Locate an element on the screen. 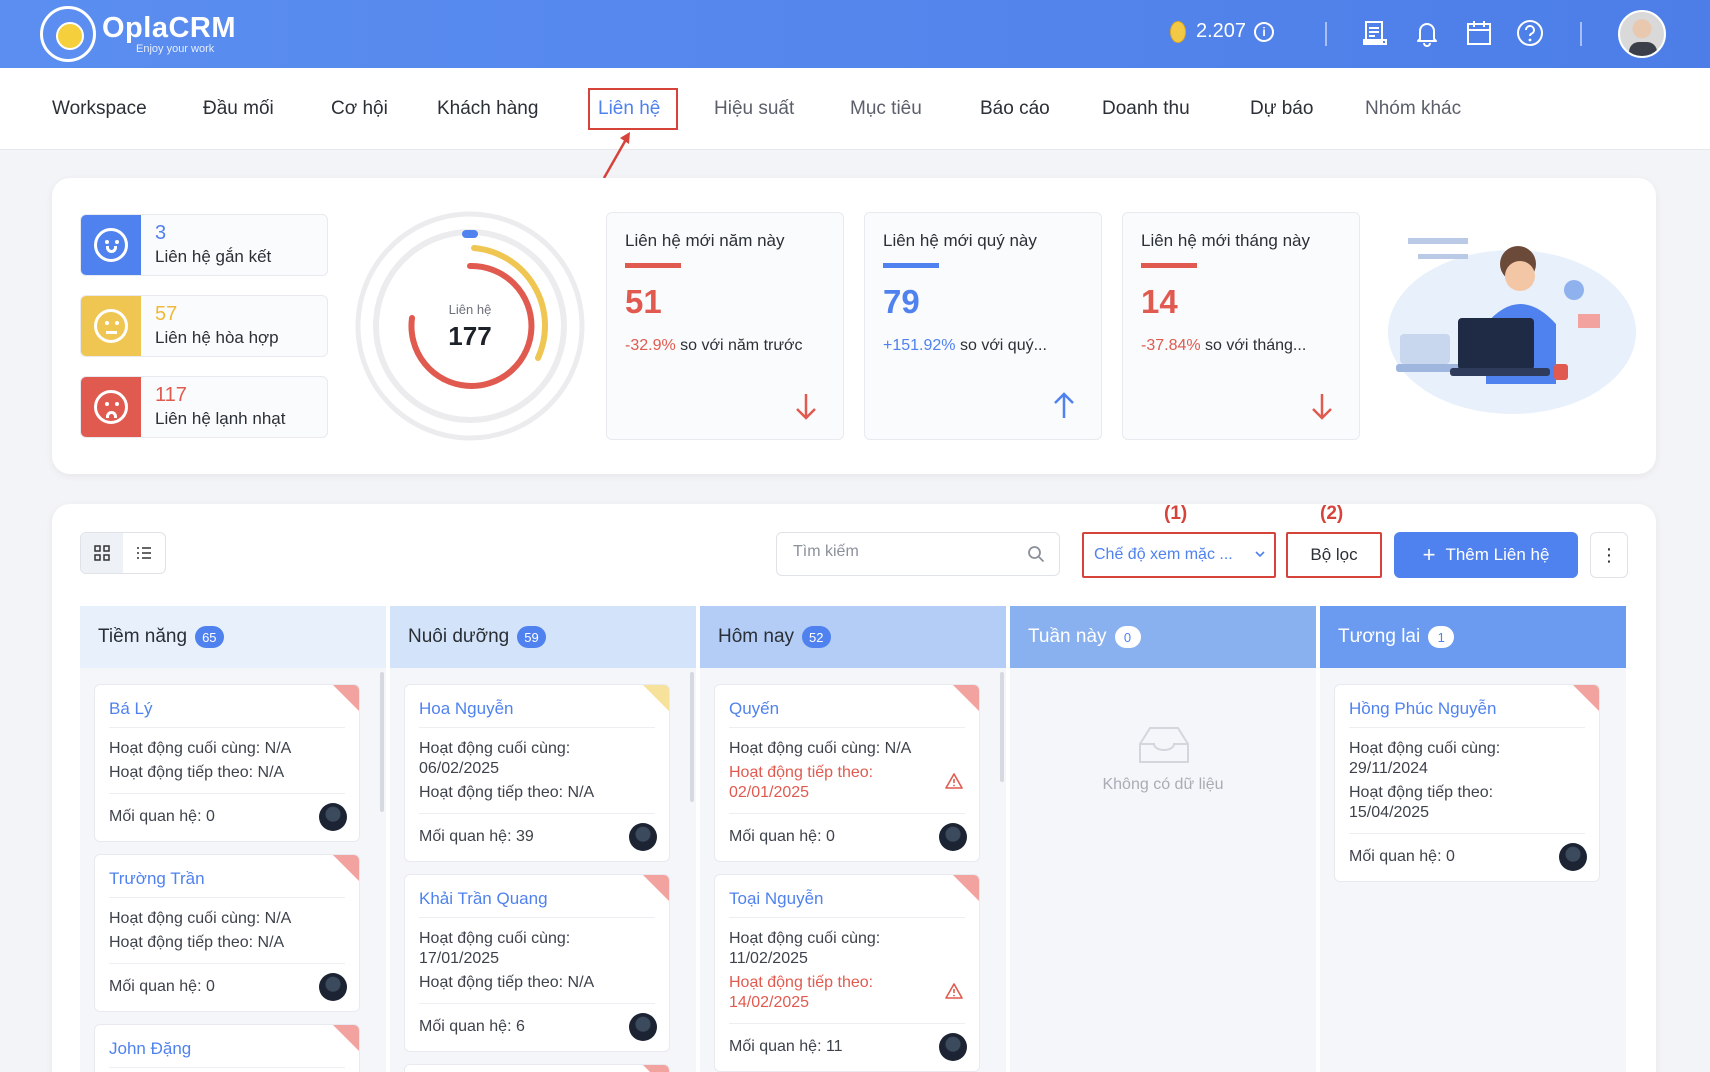  column-header: Tiềm năng 65 is located at coordinates (233, 637).